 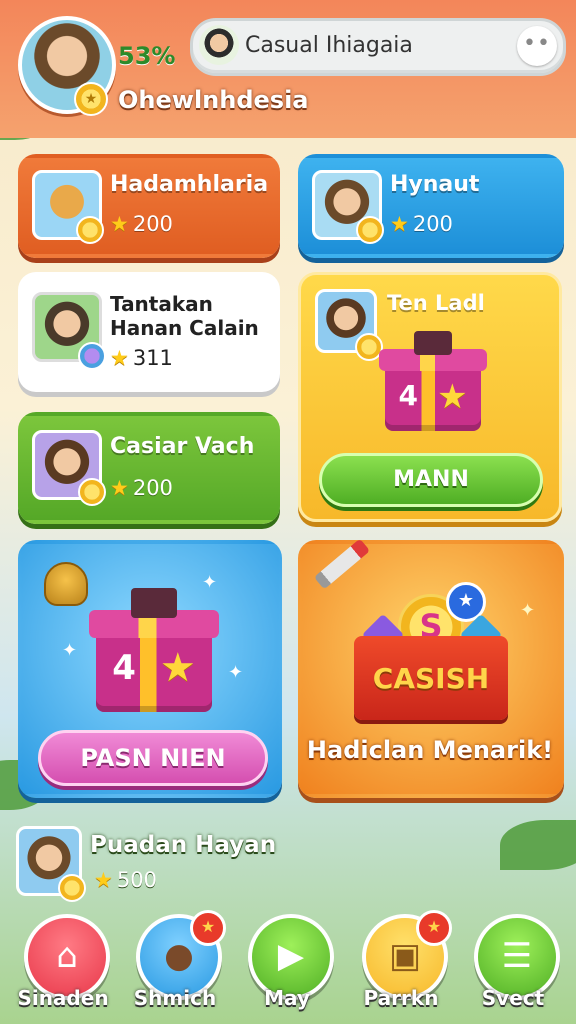 I want to click on nav-label: Svect, so click(x=513, y=998).